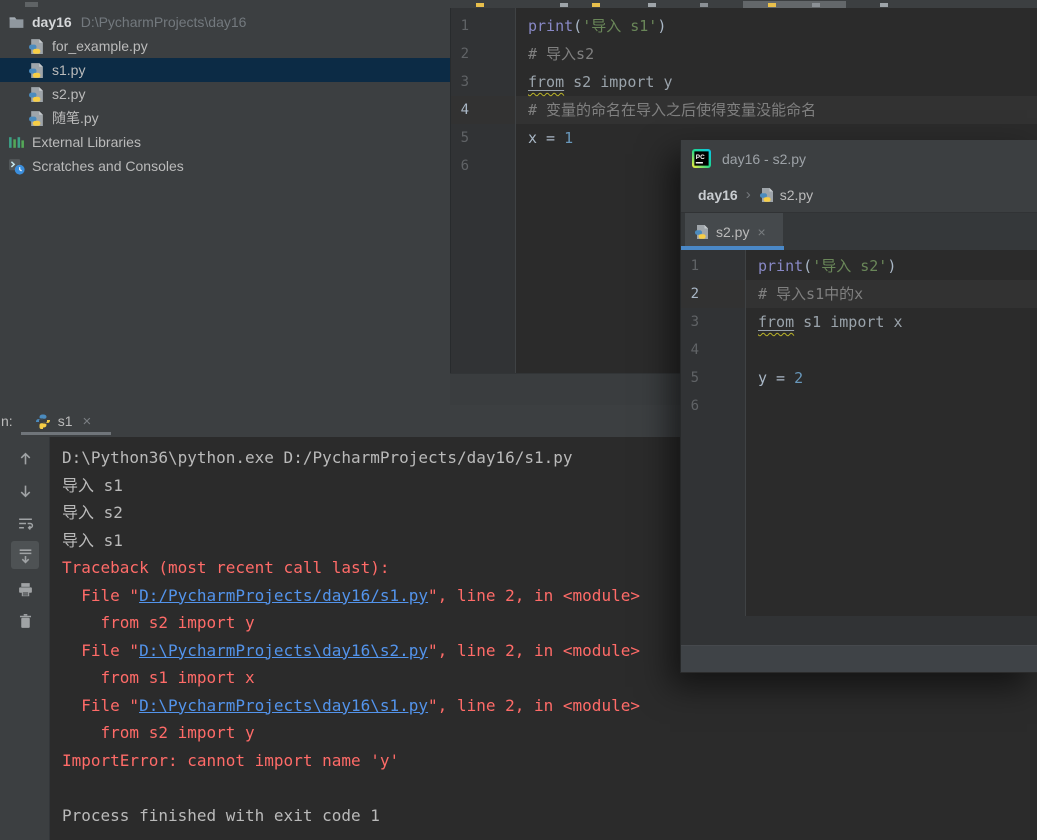 Image resolution: width=1037 pixels, height=840 pixels. What do you see at coordinates (859, 195) in the screenshot?
I see `breadcrumb: day16 › s2.py` at bounding box center [859, 195].